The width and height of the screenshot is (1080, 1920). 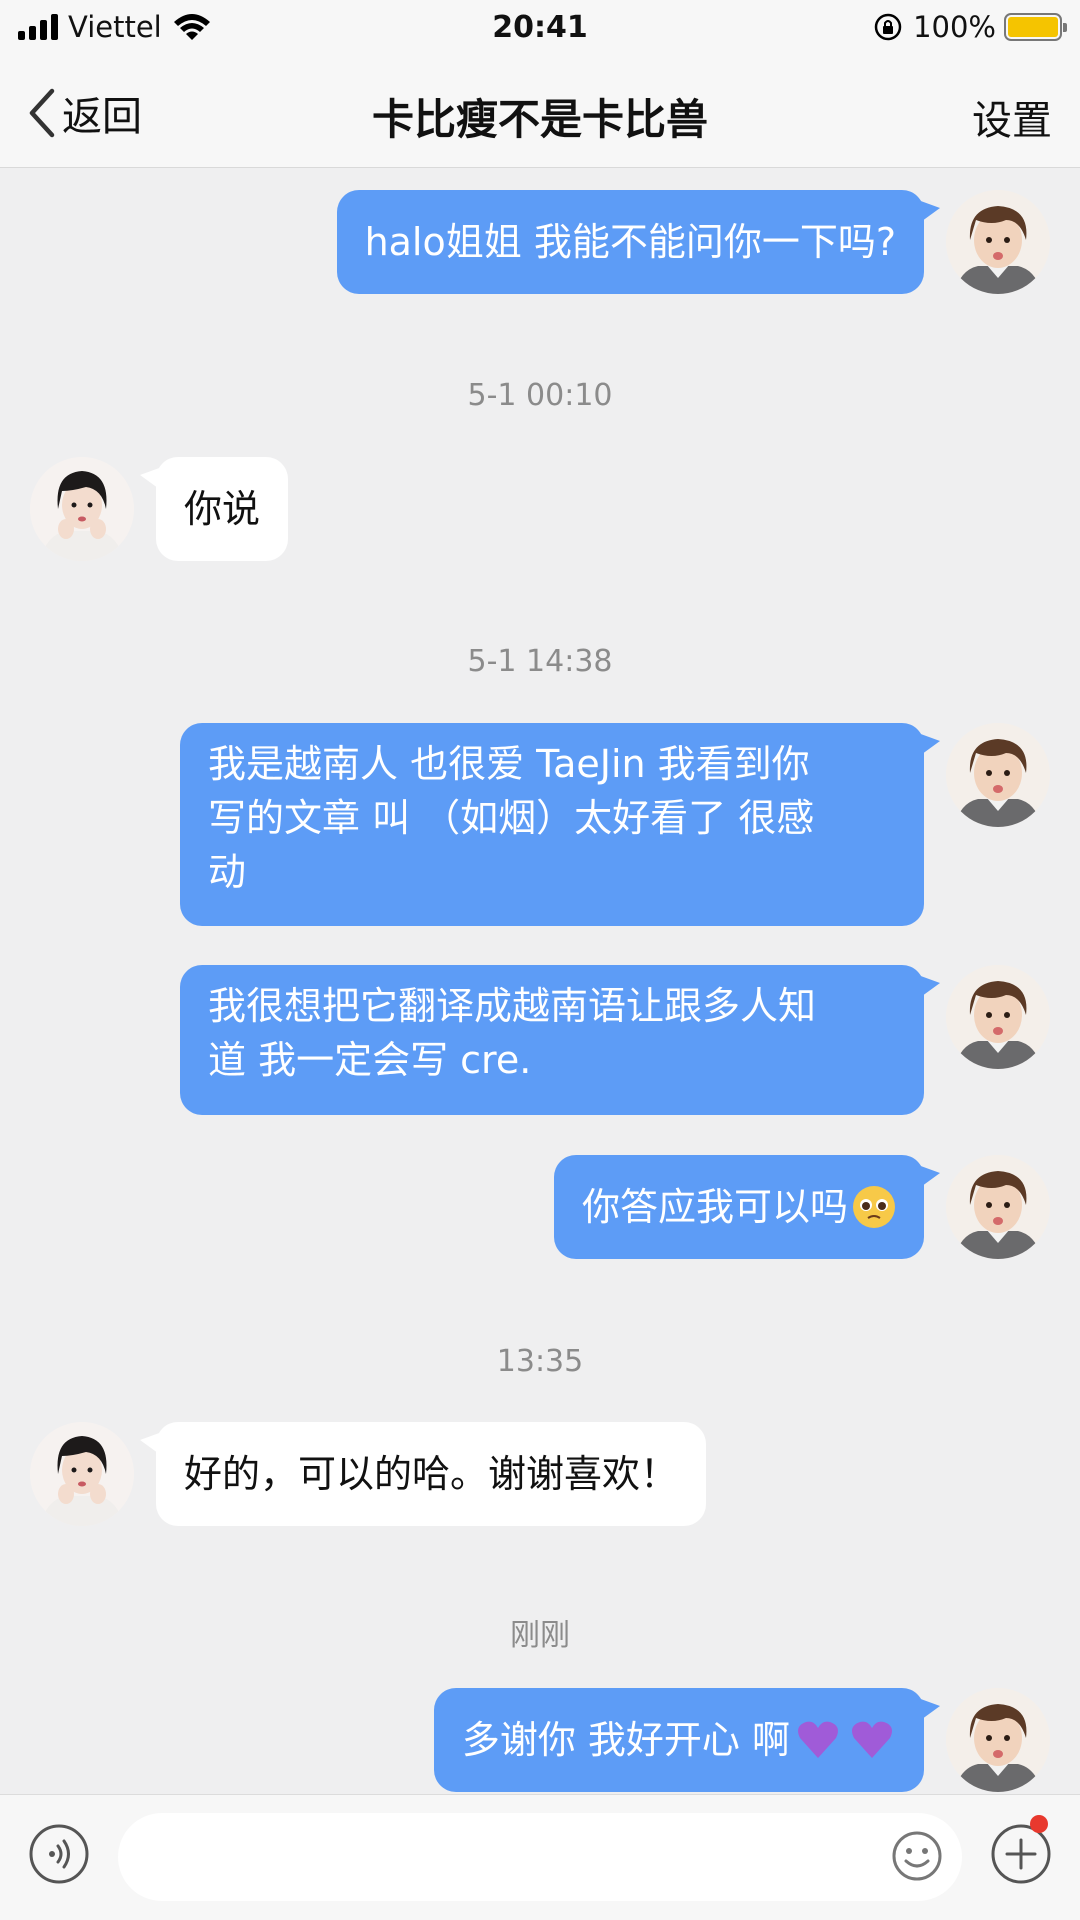 I want to click on message-bubble: 我很想把它翻译成越南语让跟多人知 道 我一定会写 cre., so click(x=560, y=1040).